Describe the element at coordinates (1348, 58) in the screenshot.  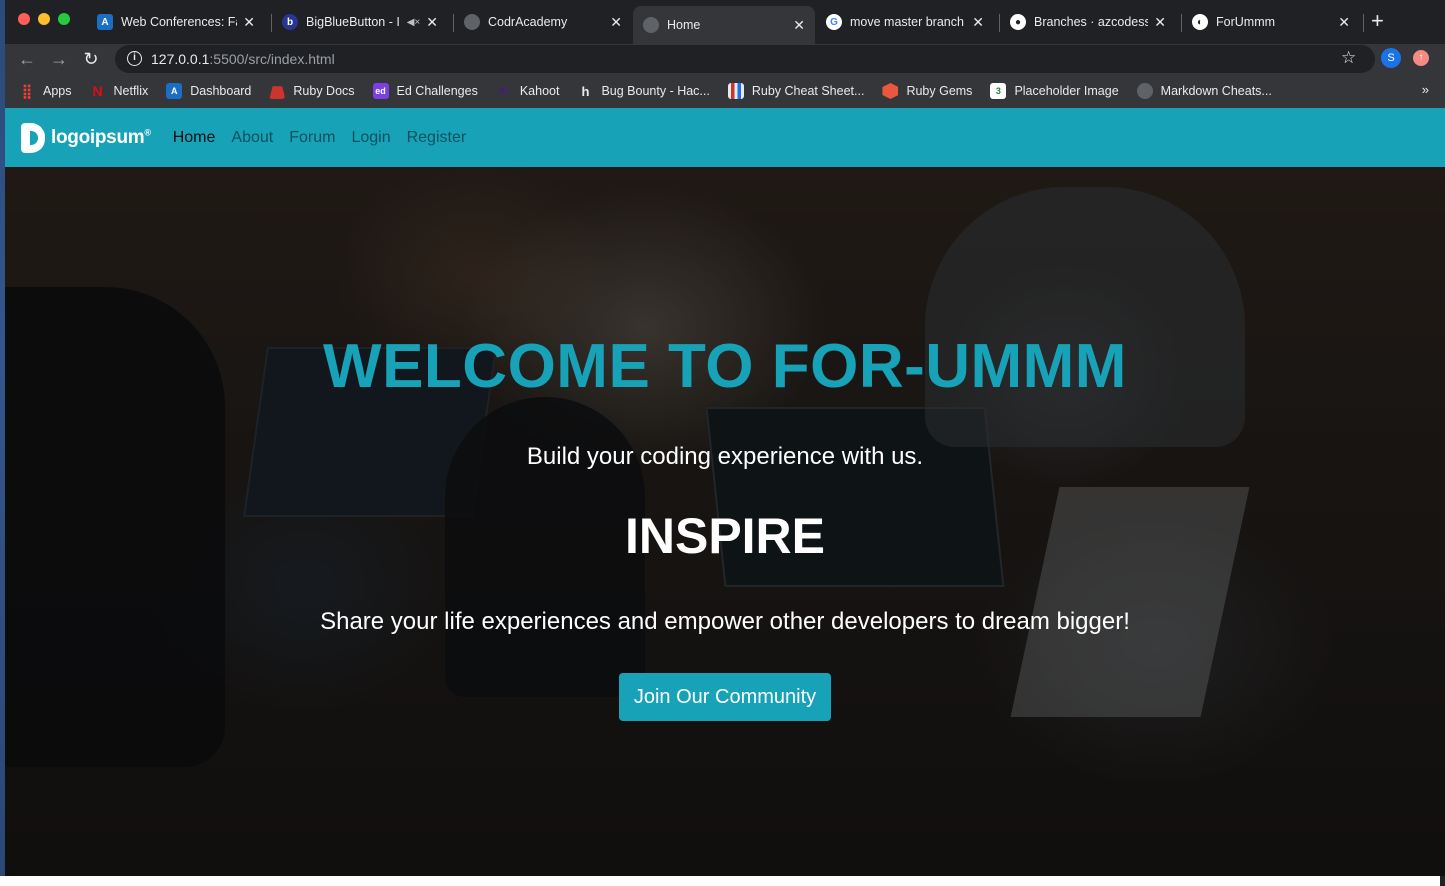
I see `bookmark-star-icon: ☆` at that location.